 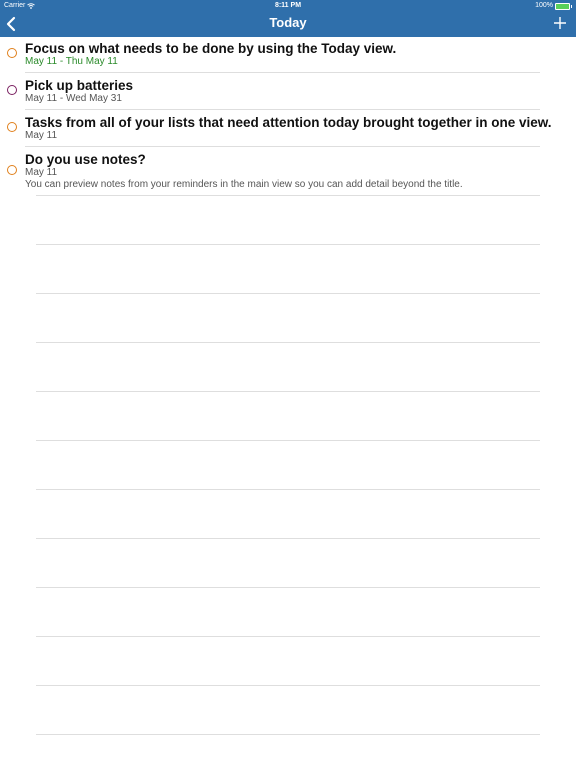 I want to click on status-battery: 100%, so click(x=553, y=6).